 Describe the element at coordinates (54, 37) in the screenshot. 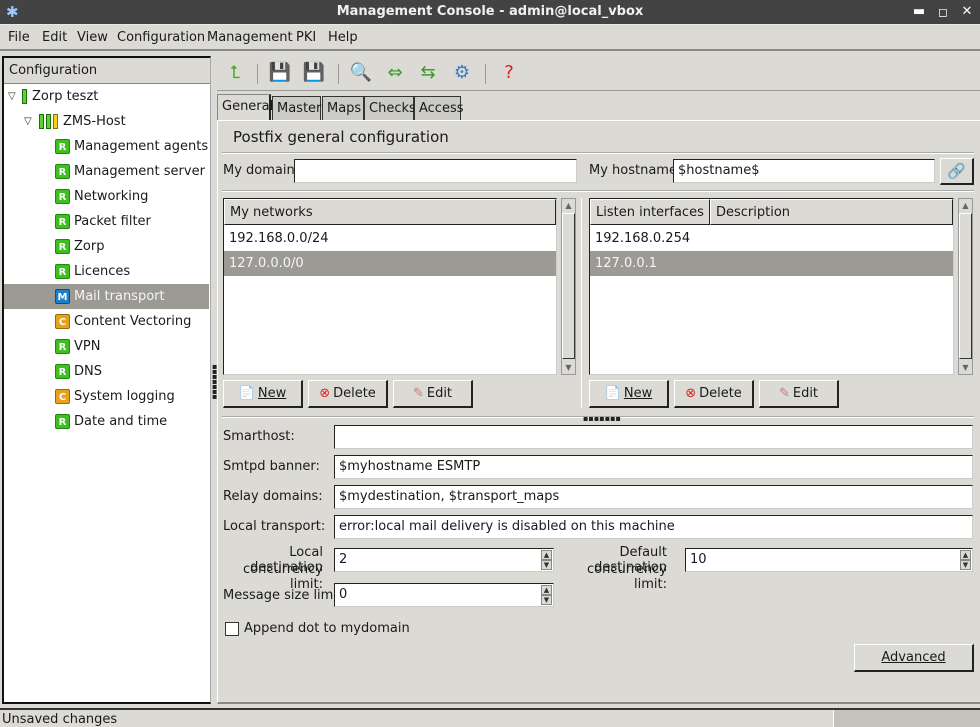

I see `menu-edit: Edit` at that location.